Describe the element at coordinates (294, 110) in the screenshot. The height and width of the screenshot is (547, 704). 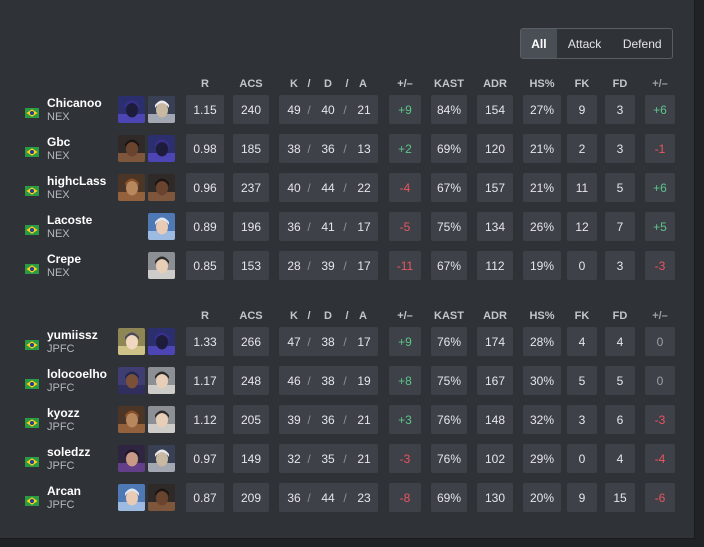
I see `kills-value: 49` at that location.